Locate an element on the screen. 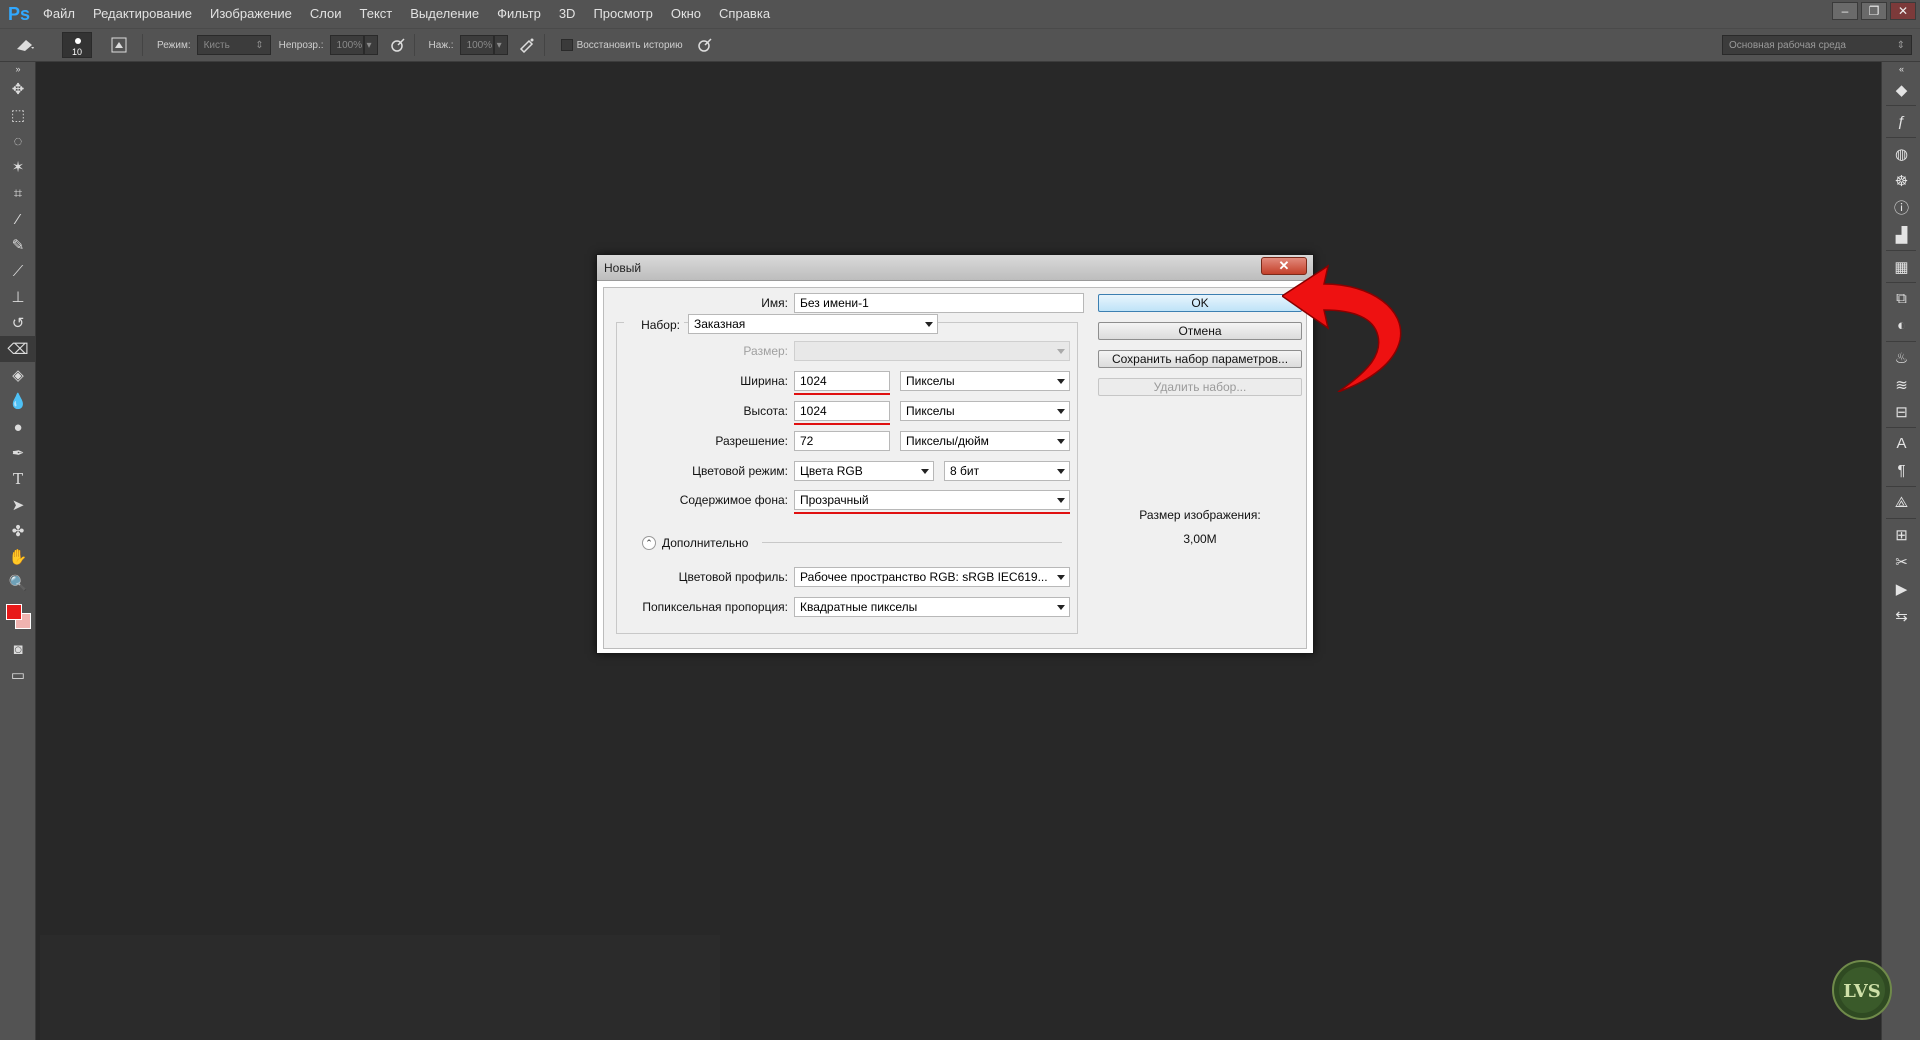  eraser-tool-icon: ⌫ is located at coordinates (18, 349).